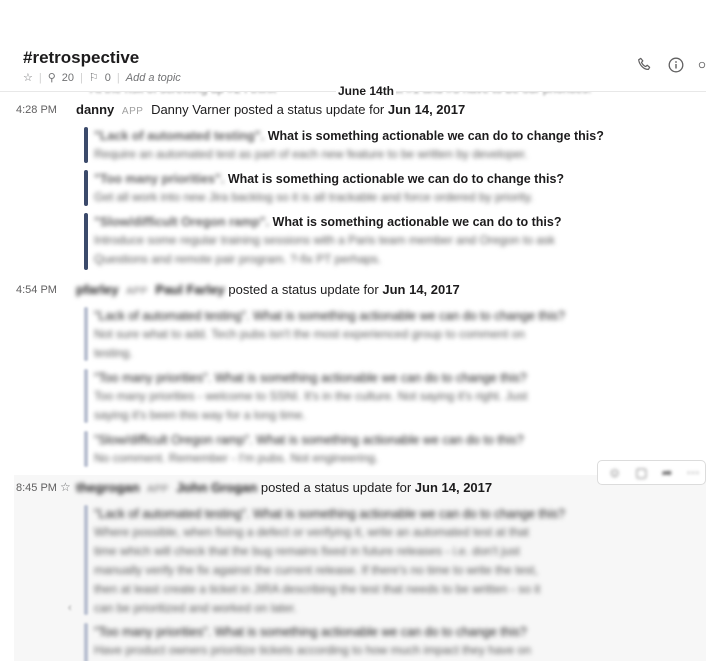  I want to click on username: thegrogan, so click(108, 487).